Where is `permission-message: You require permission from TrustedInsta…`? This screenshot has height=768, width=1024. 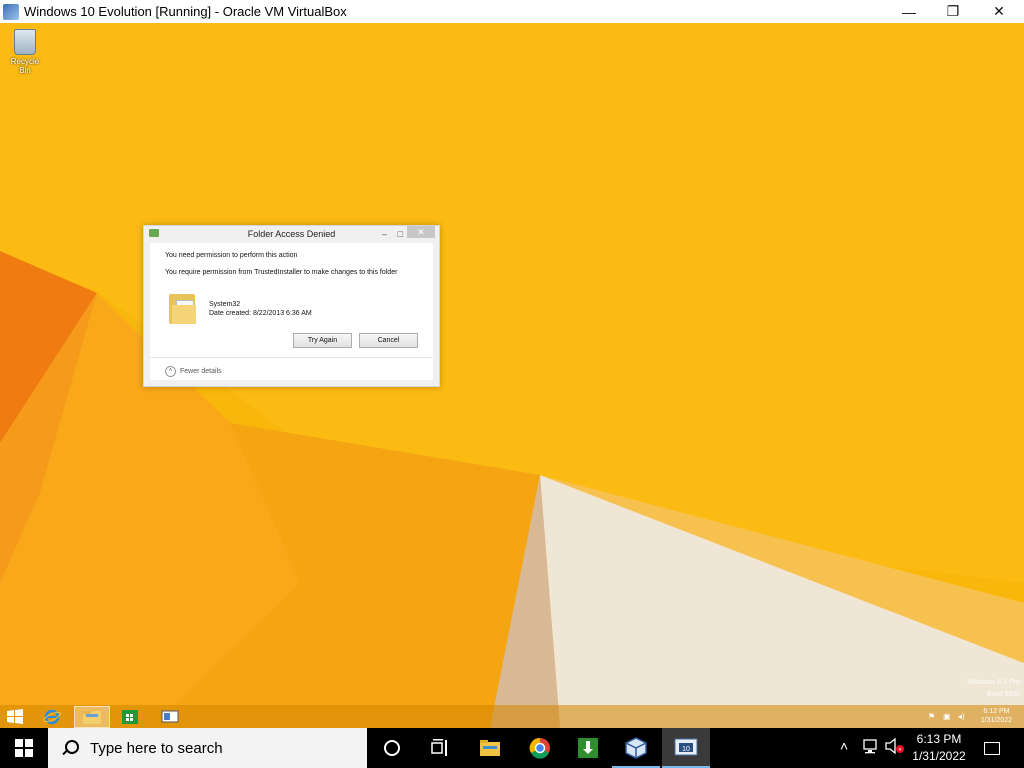 permission-message: You require permission from TrustedInsta… is located at coordinates (281, 272).